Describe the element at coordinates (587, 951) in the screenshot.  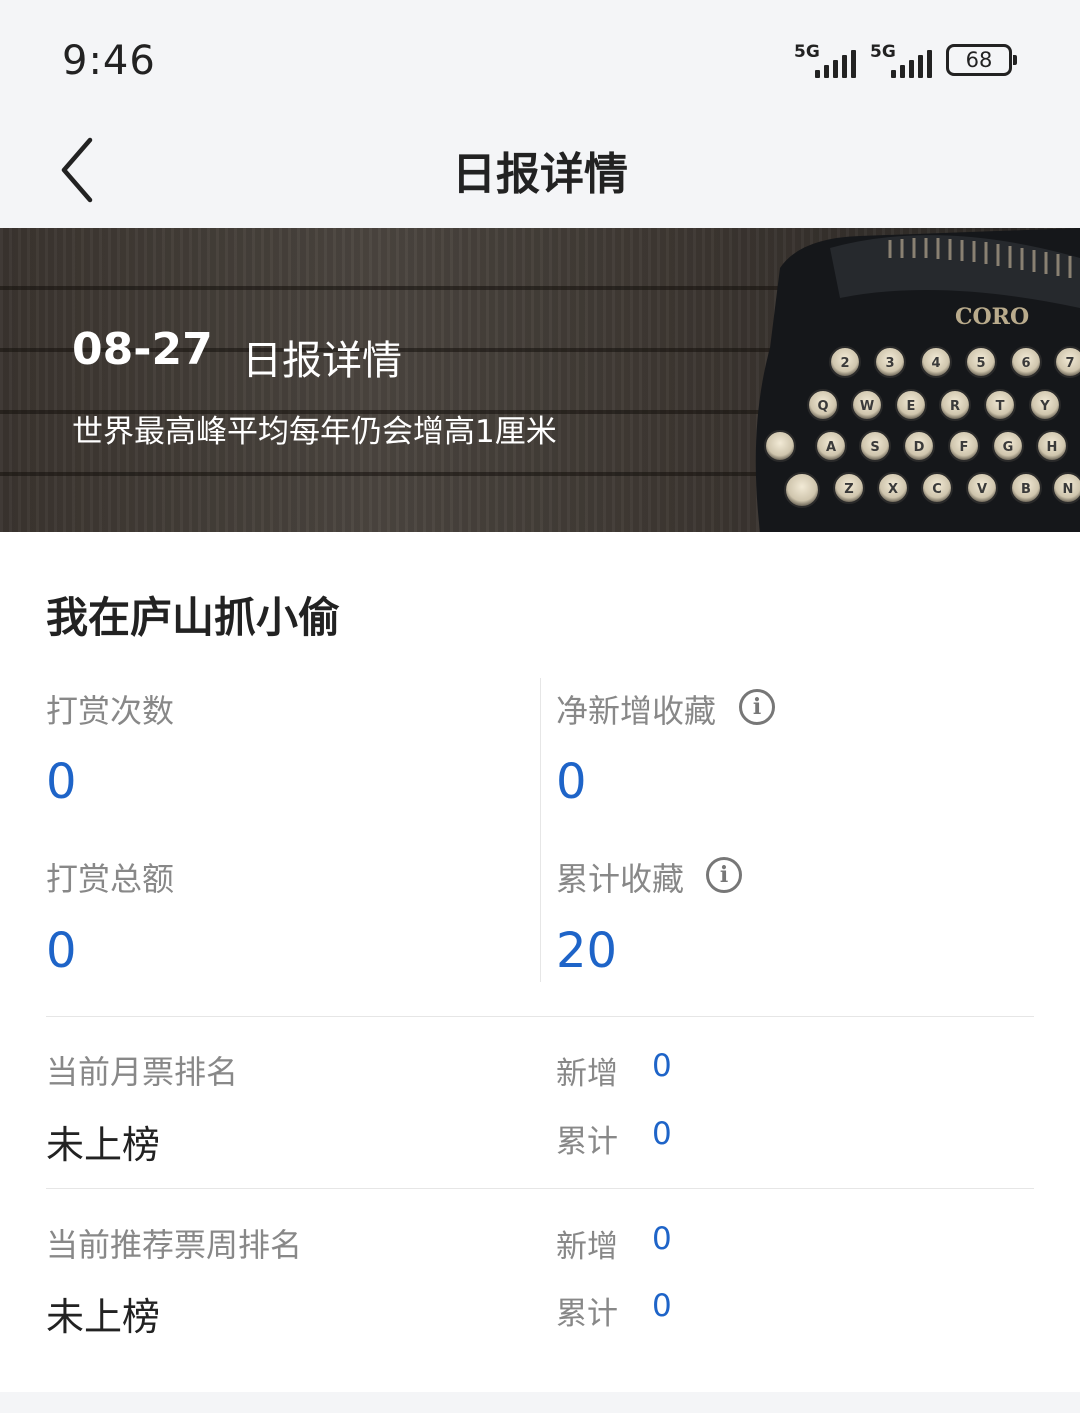
I see `total-favorites-value: 20` at that location.